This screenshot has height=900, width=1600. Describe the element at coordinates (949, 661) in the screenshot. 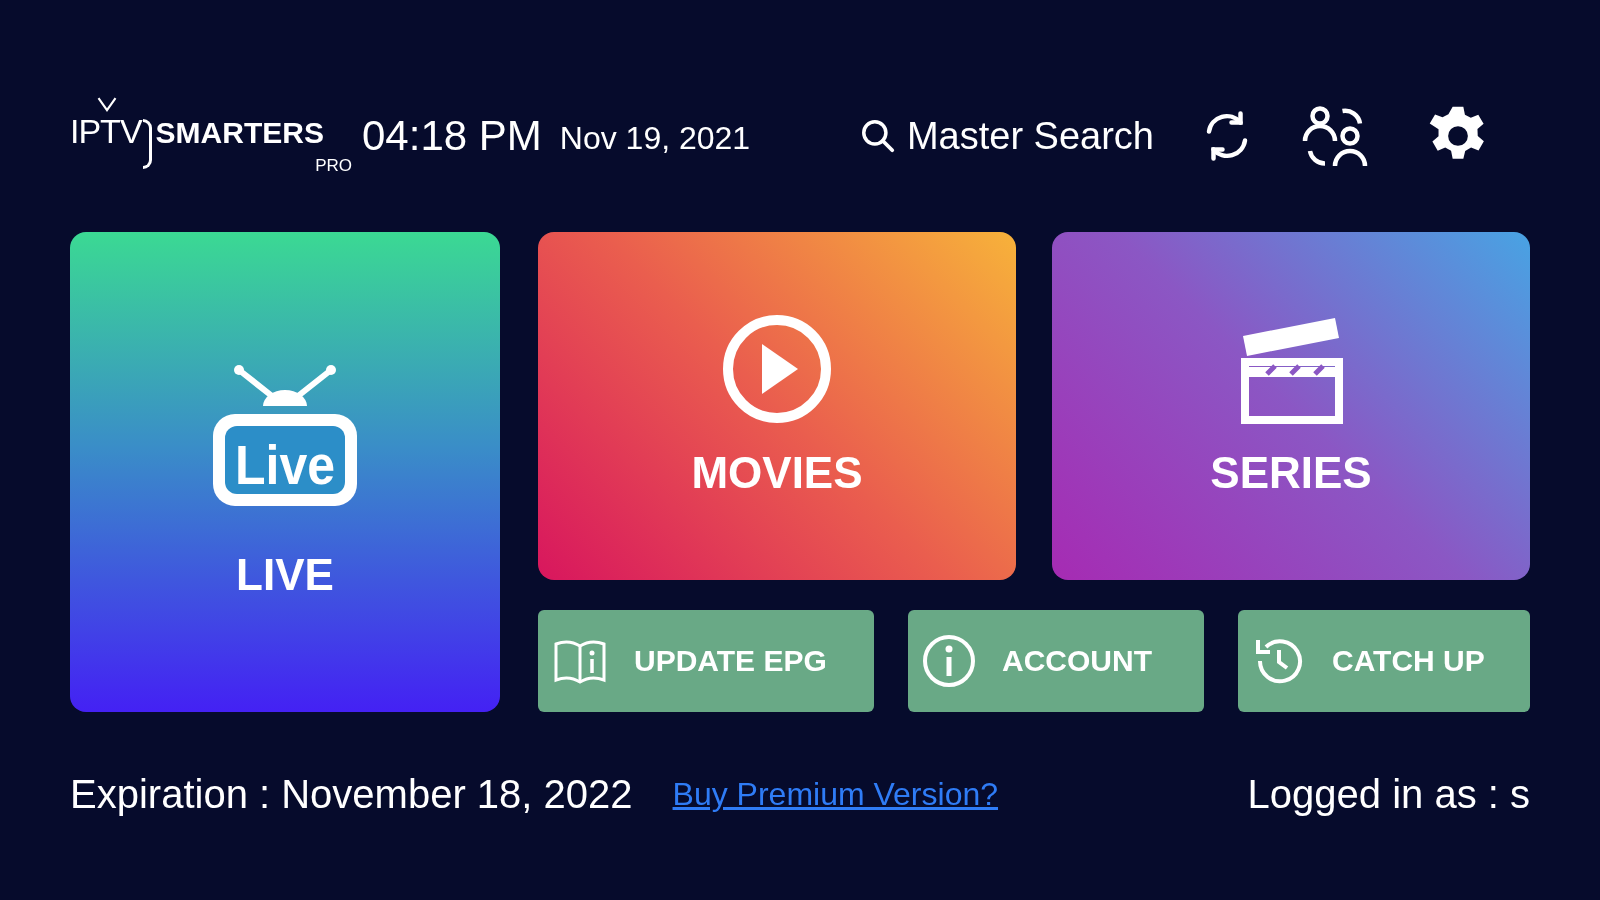

I see `info-icon` at that location.